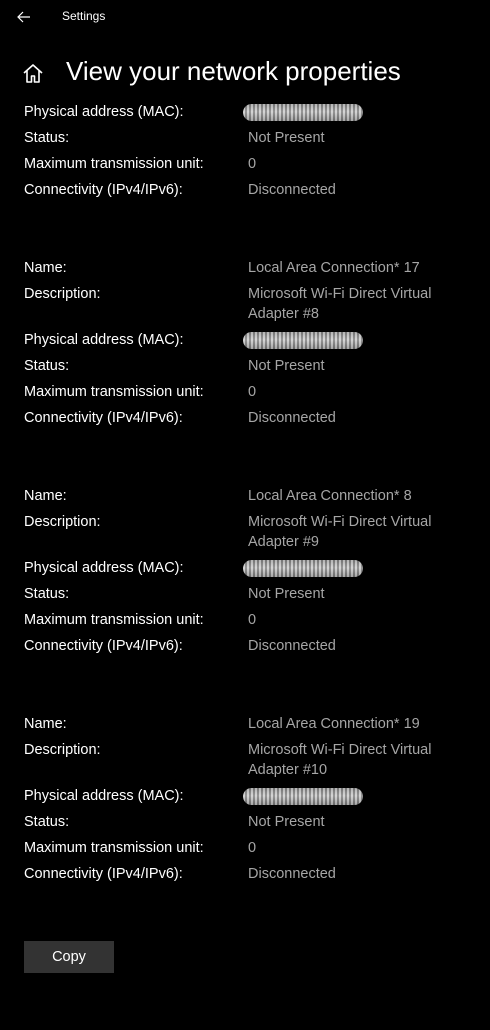 This screenshot has height=1030, width=490. What do you see at coordinates (330, 496) in the screenshot?
I see `name-value: Local Area Connection* 8` at bounding box center [330, 496].